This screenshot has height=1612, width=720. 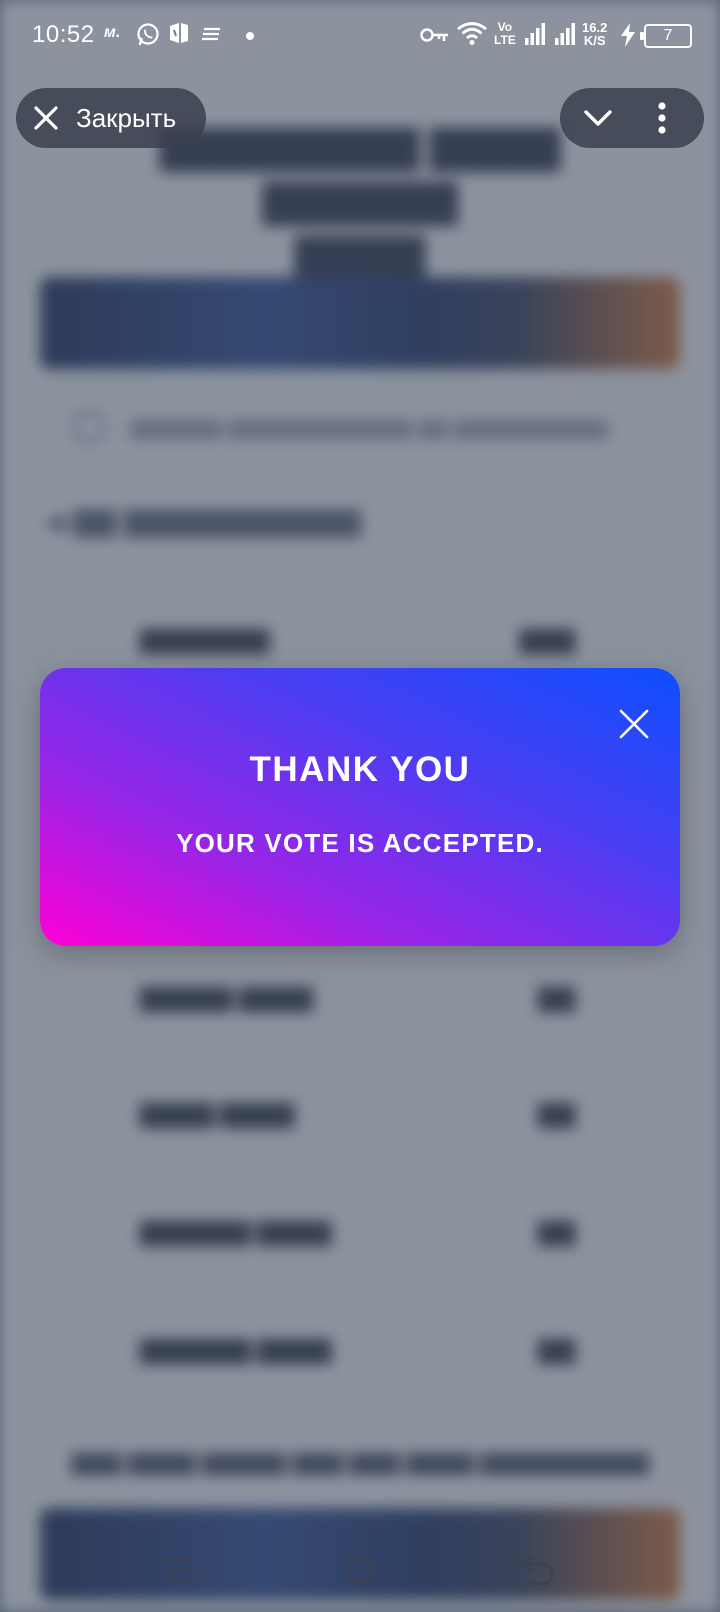 What do you see at coordinates (360, 769) in the screenshot?
I see `modal-title: THANK YOU` at bounding box center [360, 769].